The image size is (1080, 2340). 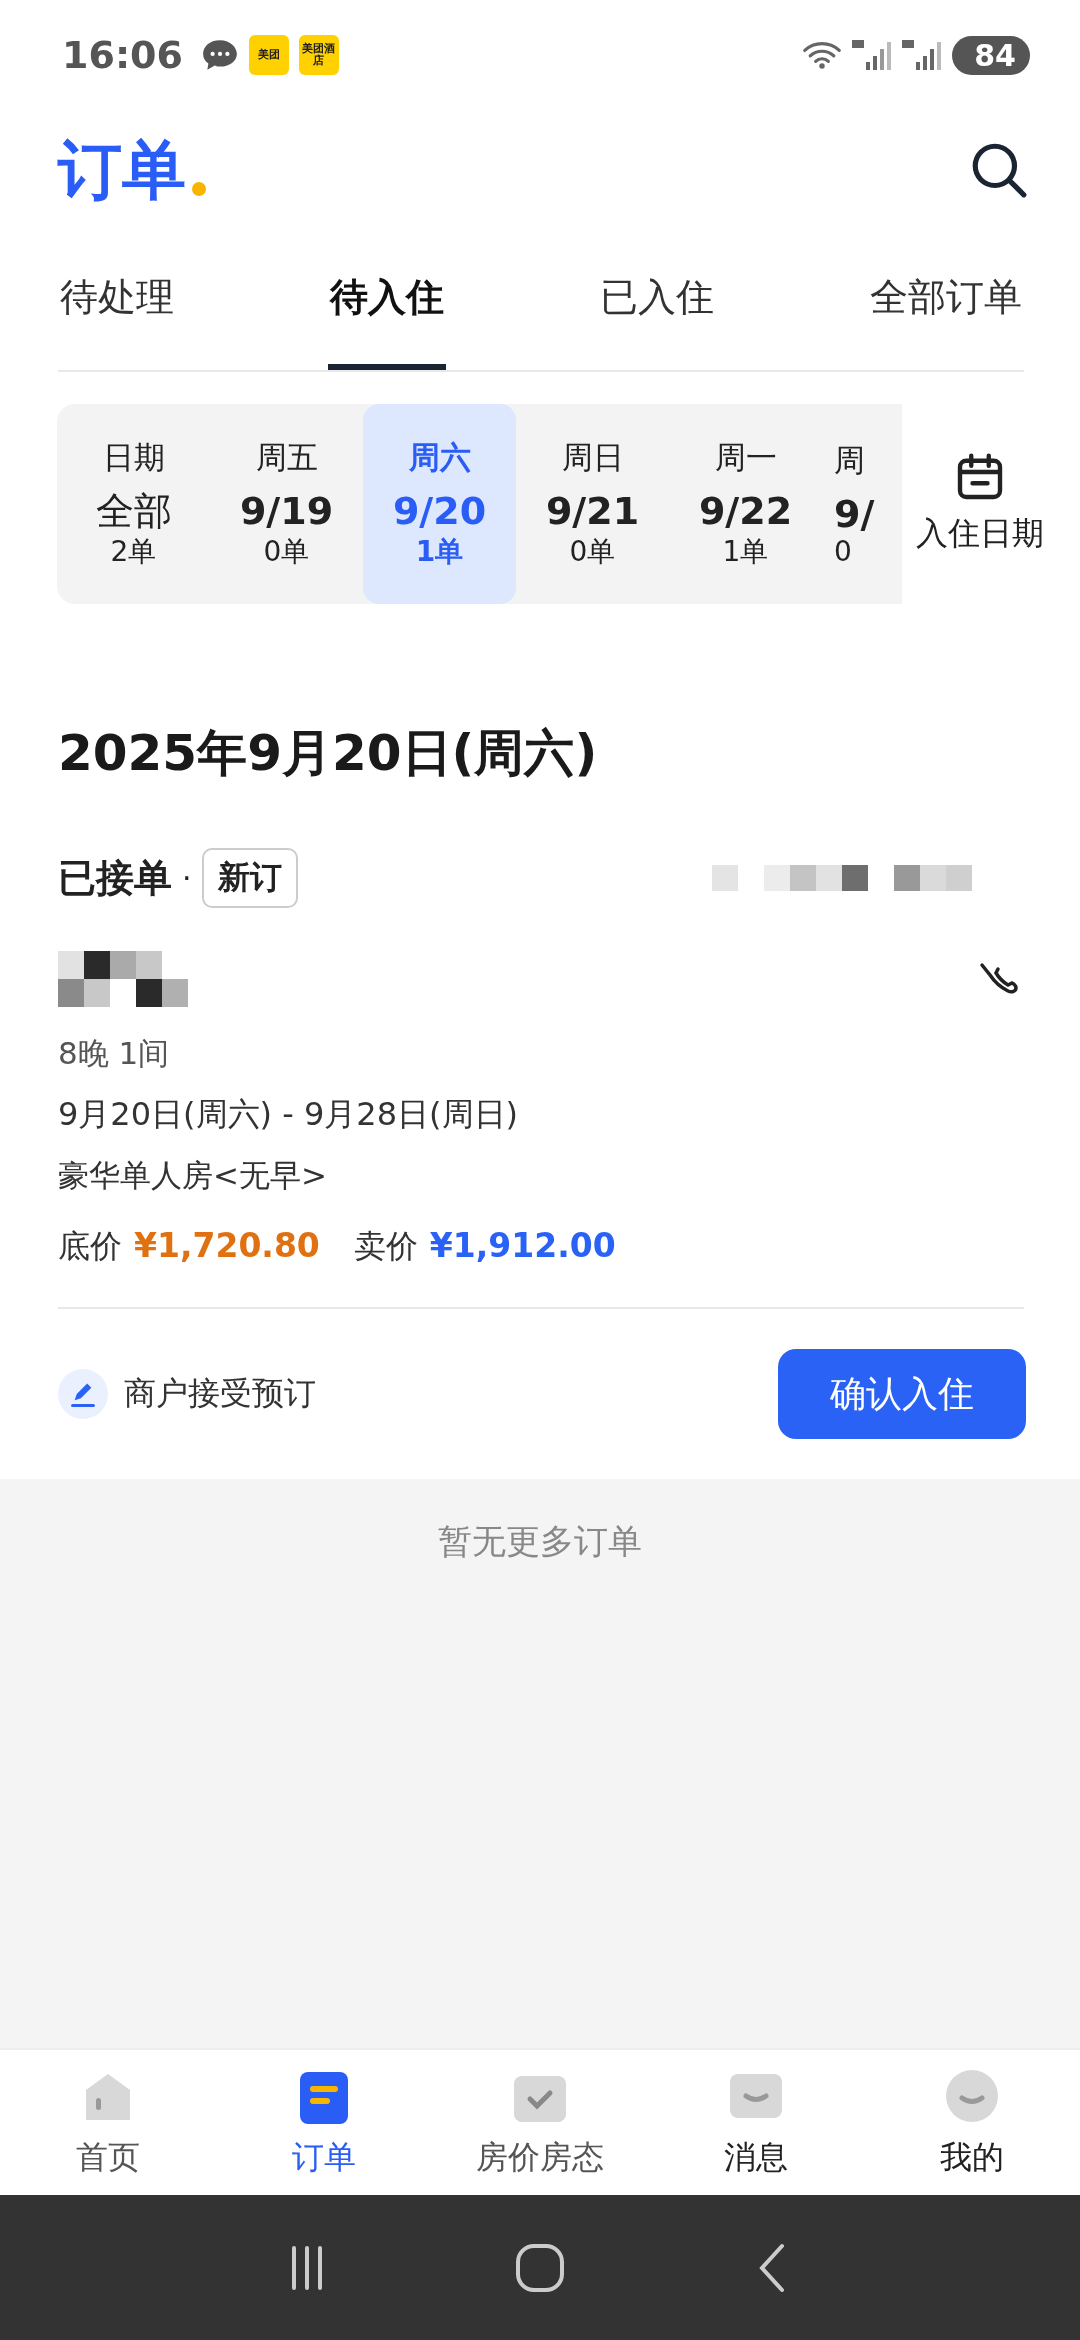 I want to click on date-item: 周日 9/21 0单, so click(x=592, y=504).